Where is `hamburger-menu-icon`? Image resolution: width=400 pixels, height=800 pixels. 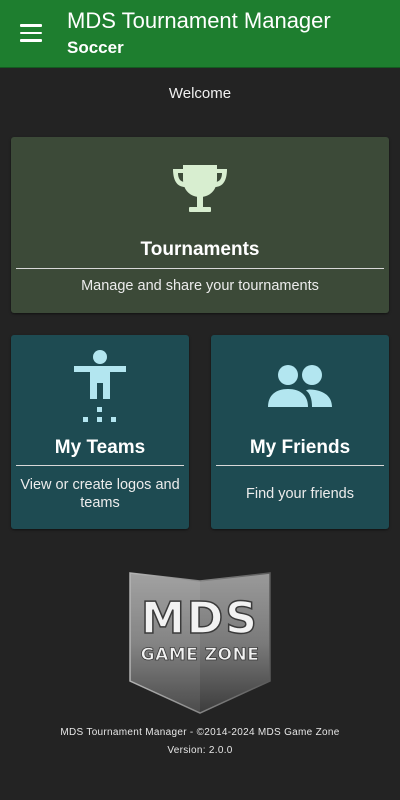 hamburger-menu-icon is located at coordinates (31, 33).